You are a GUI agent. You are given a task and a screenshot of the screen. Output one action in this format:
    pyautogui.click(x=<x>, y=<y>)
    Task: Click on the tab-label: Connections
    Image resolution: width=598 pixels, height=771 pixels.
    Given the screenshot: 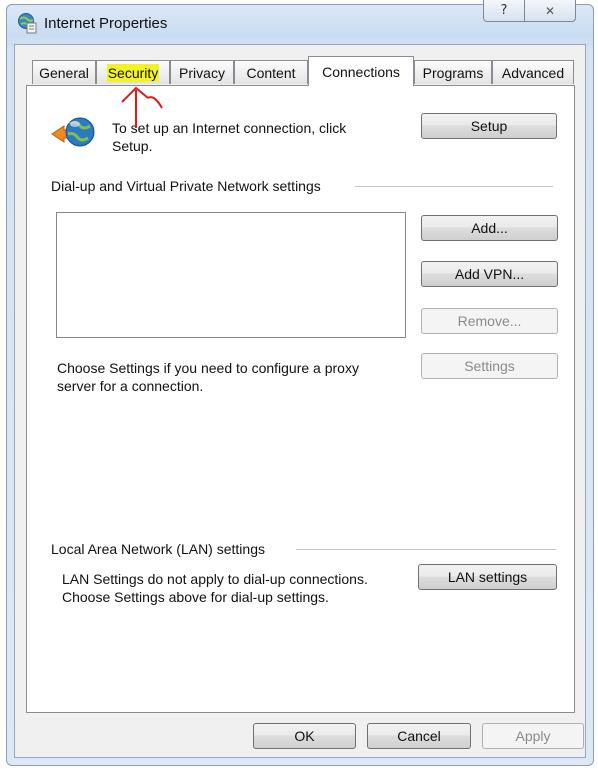 What is the action you would take?
    pyautogui.click(x=361, y=71)
    